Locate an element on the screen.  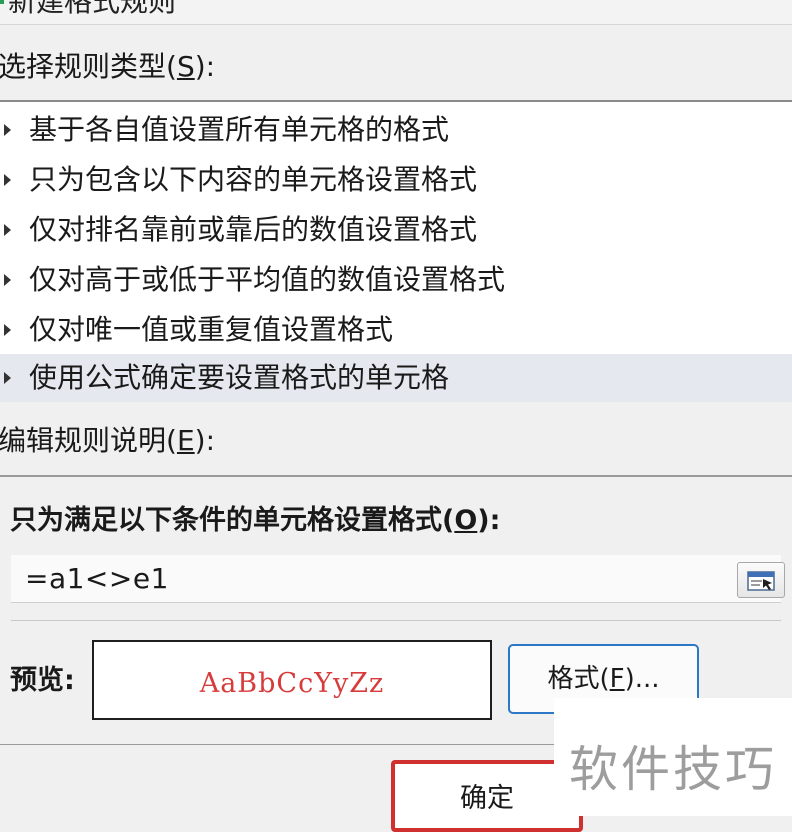
collapse-dialog-icon is located at coordinates (761, 581).